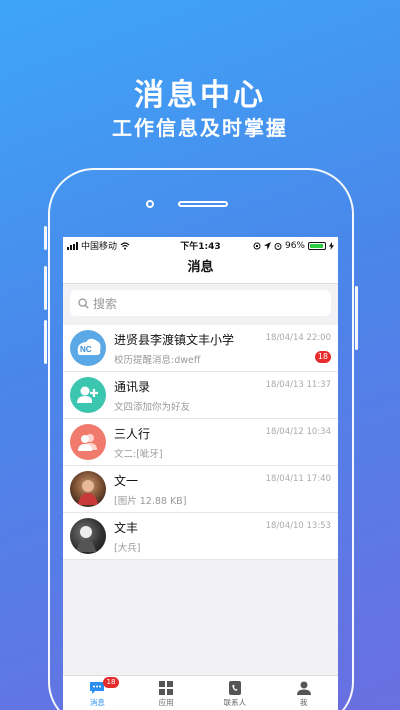  I want to click on tab-me: 我, so click(303, 693).